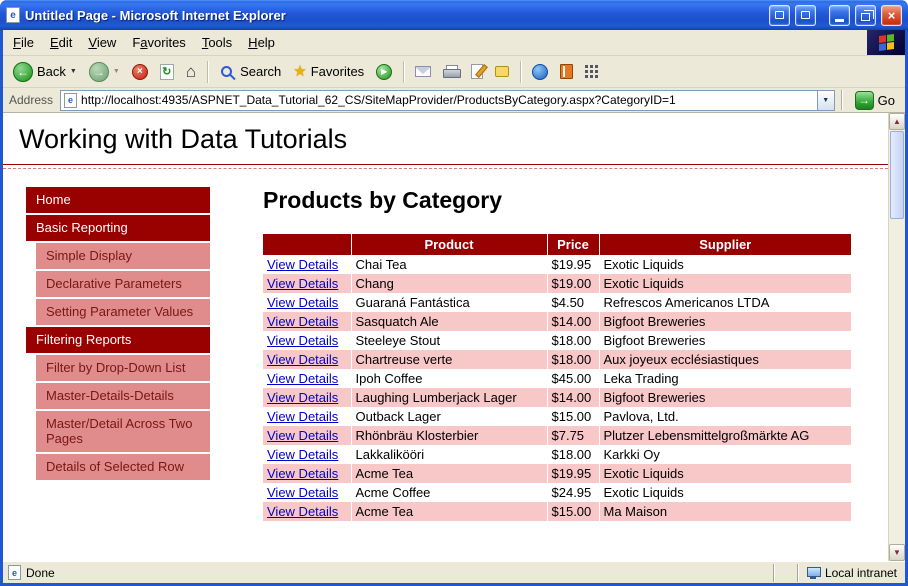 The image size is (908, 586). Describe the element at coordinates (897, 175) in the screenshot. I see `scrollbar-thumb` at that location.